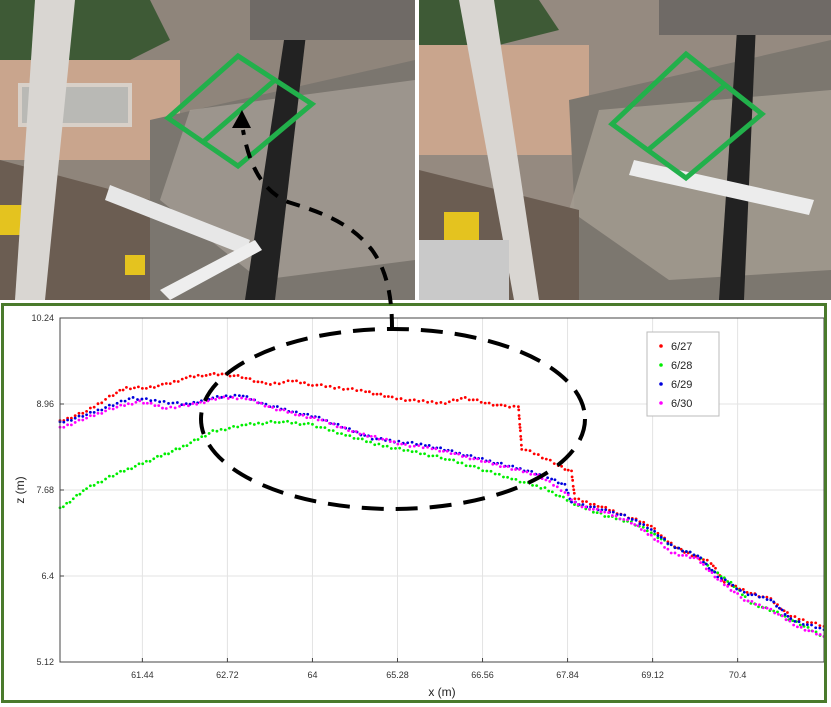 The image size is (831, 707). I want to click on legend: 6/27 6/28 6/29 6/30, so click(683, 374).